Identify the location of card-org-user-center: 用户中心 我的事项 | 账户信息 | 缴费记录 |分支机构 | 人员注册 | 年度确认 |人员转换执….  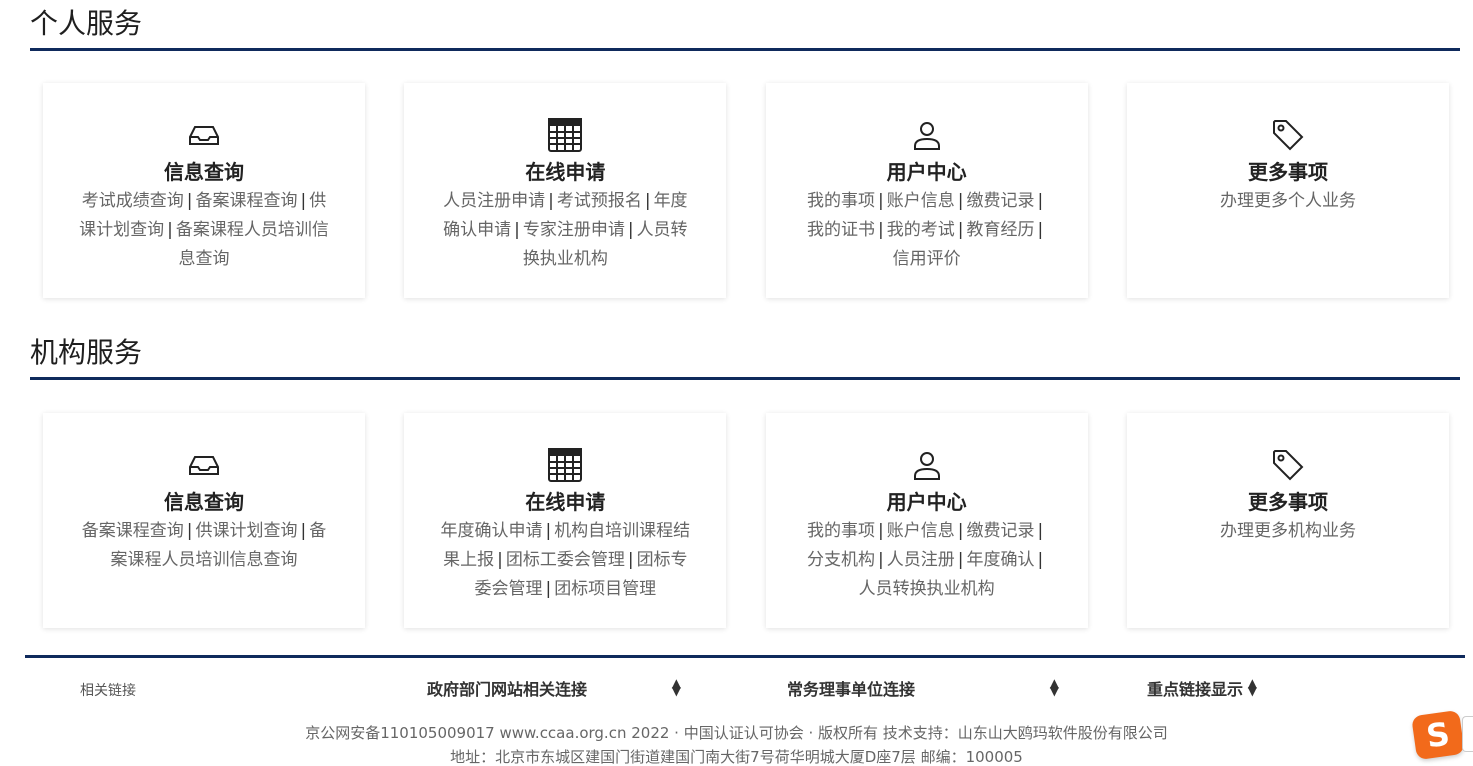
(926, 520).